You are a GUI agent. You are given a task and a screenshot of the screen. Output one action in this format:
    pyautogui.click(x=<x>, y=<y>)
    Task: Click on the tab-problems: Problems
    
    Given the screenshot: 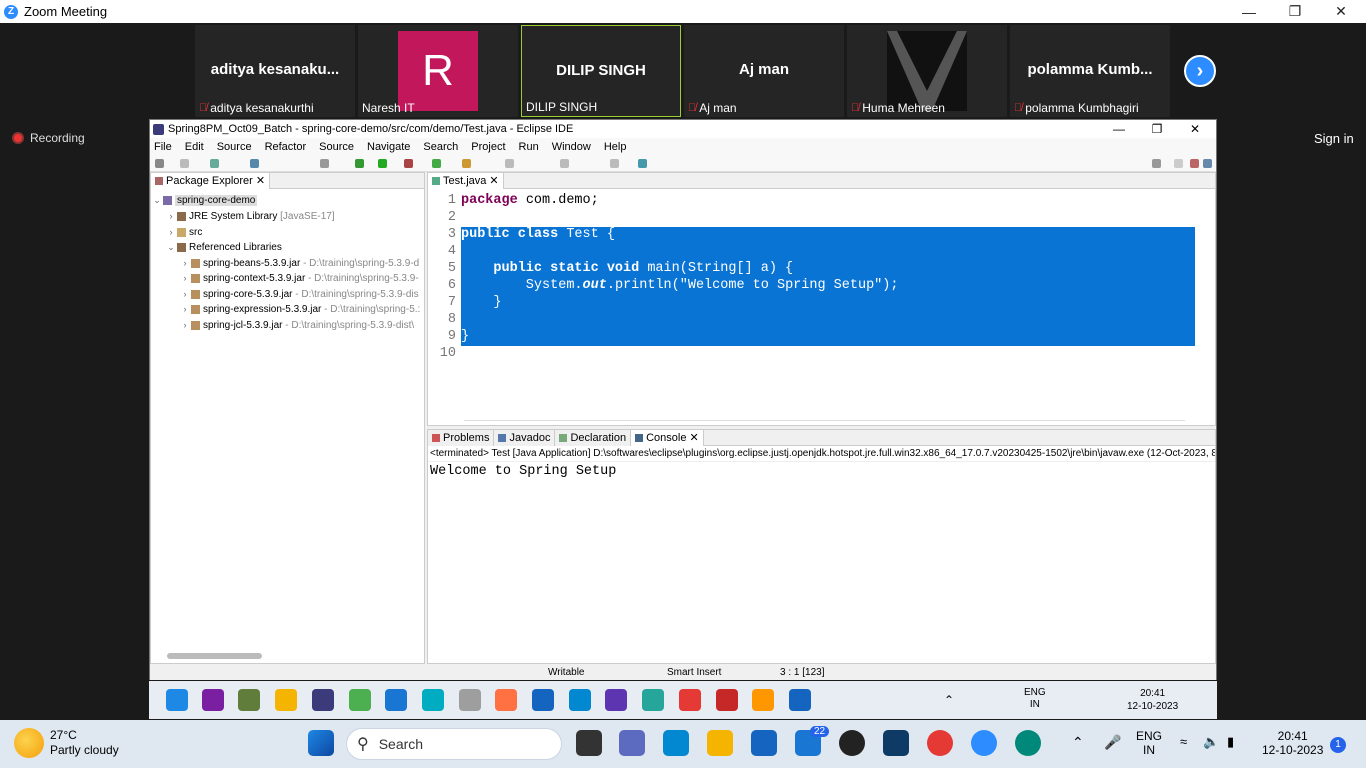 What is the action you would take?
    pyautogui.click(x=461, y=437)
    